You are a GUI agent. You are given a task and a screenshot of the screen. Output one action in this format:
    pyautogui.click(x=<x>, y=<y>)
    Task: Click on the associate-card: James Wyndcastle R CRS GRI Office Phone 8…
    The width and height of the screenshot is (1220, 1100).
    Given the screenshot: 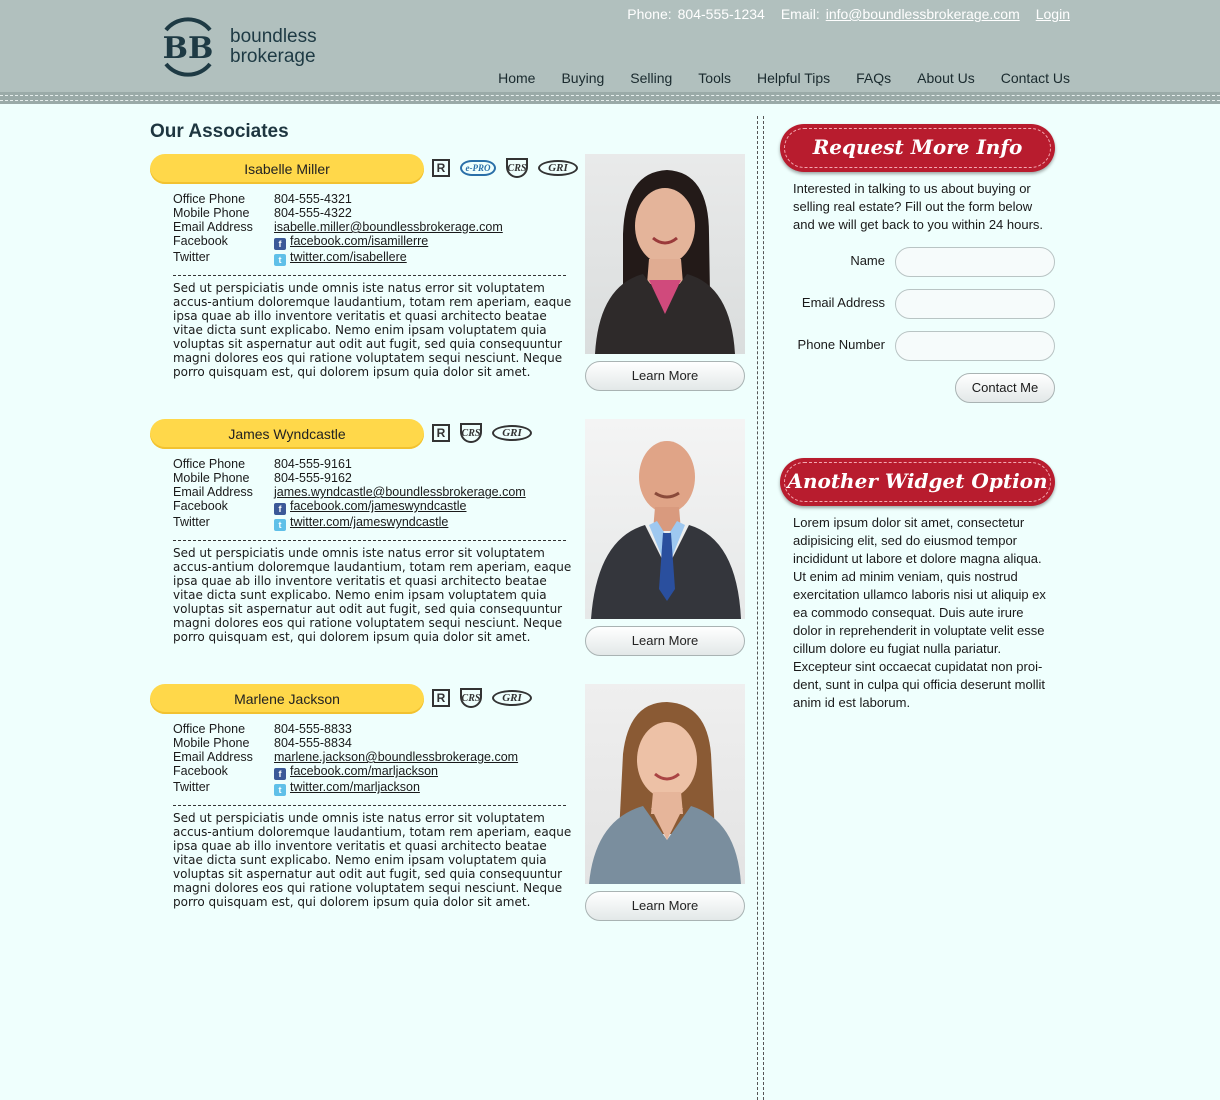 What is the action you would take?
    pyautogui.click(x=450, y=539)
    